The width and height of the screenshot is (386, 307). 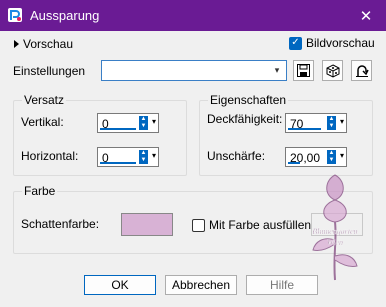 I want to click on close-button: ✕, so click(x=366, y=15).